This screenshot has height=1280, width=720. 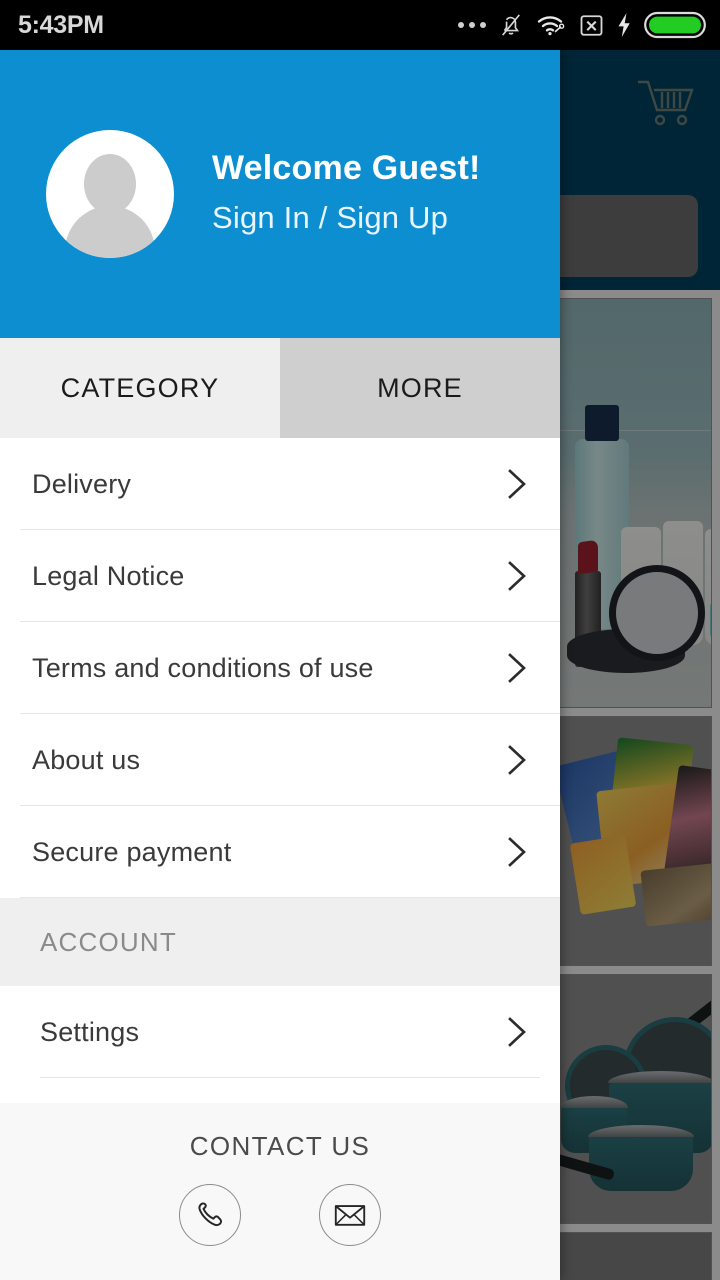 I want to click on section-header-account: ACCOUNT, so click(x=280, y=942).